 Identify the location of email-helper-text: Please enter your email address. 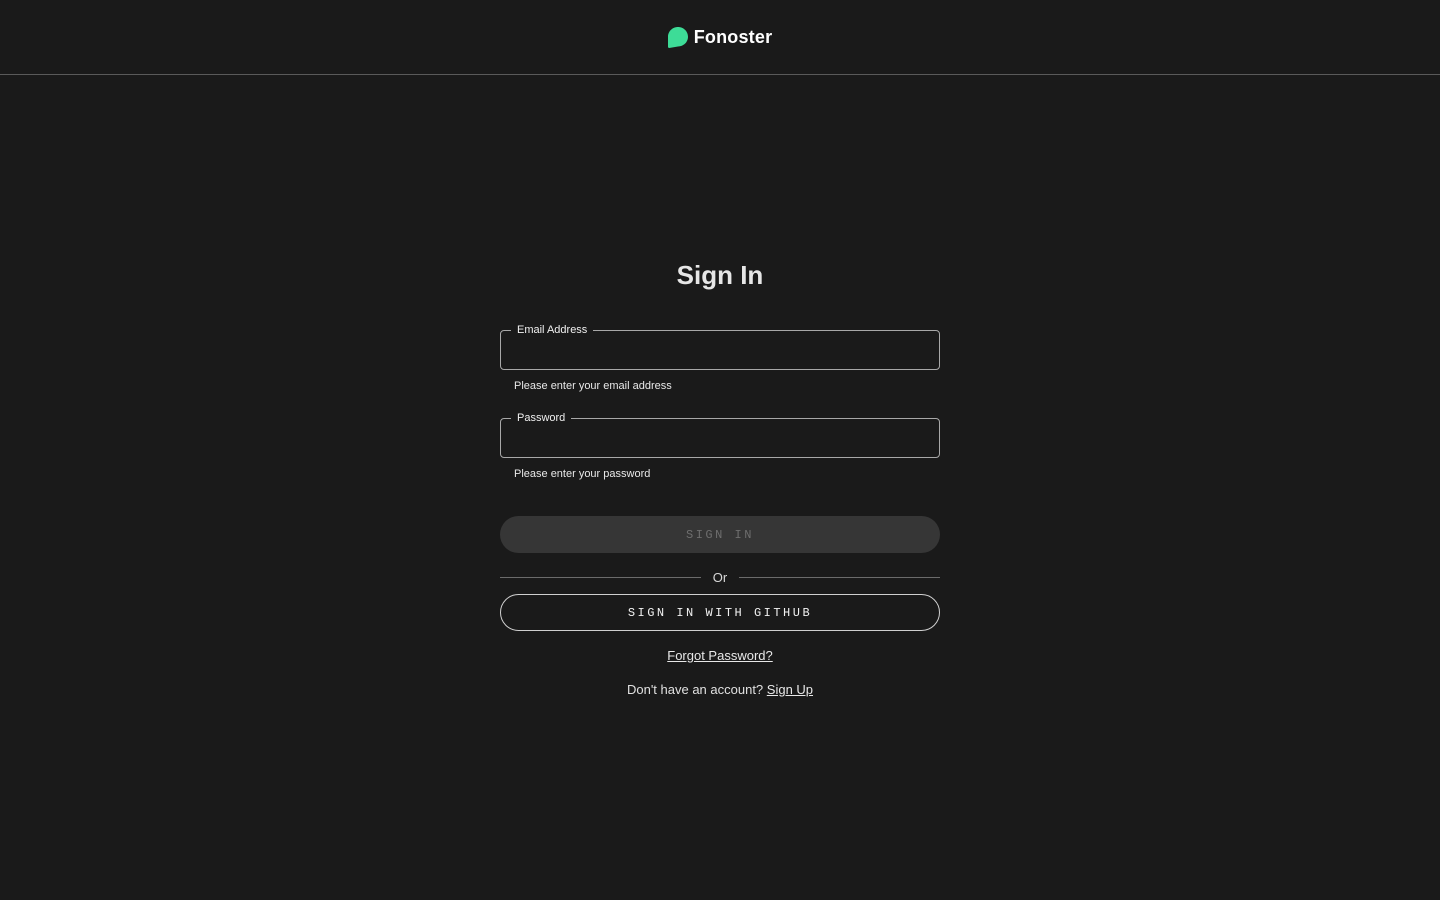
(593, 386).